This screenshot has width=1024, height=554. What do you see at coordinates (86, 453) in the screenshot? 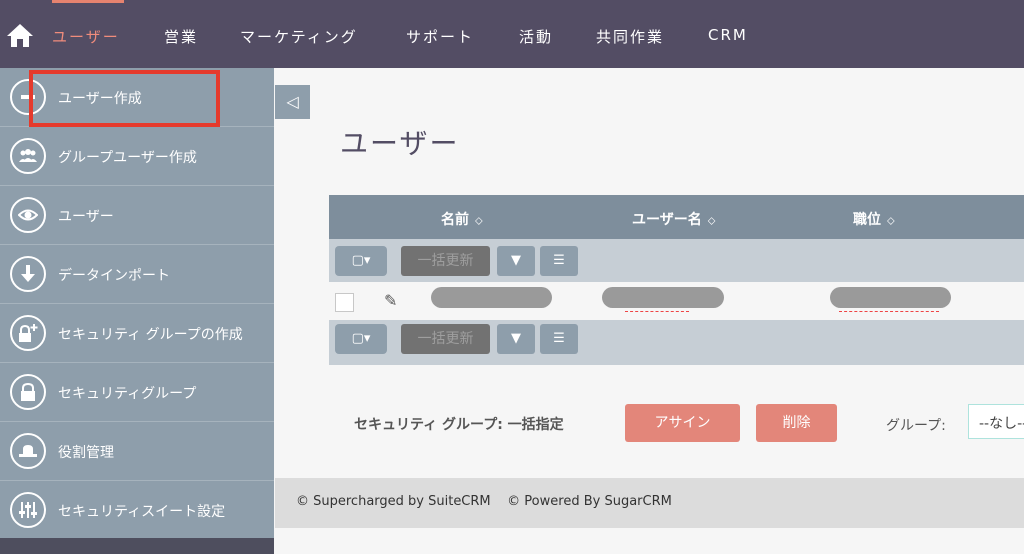
I see `sidebar-item-label: 役割管理` at bounding box center [86, 453].